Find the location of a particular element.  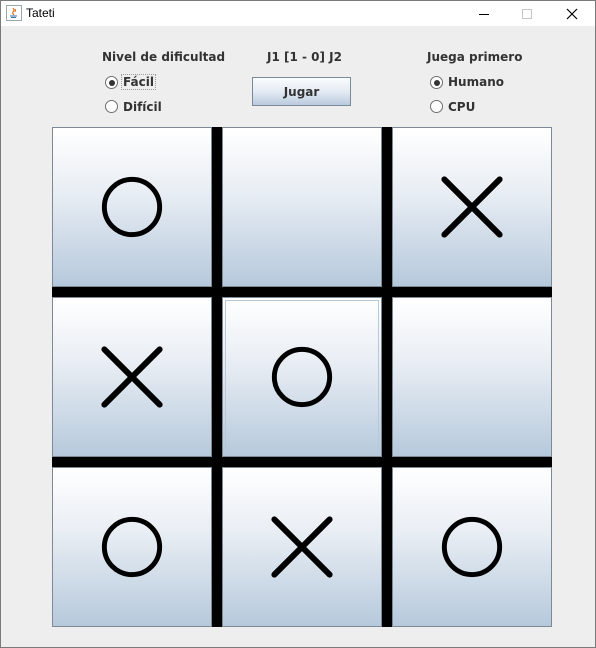

difficulty-label: Nivel de dificultad is located at coordinates (164, 57).